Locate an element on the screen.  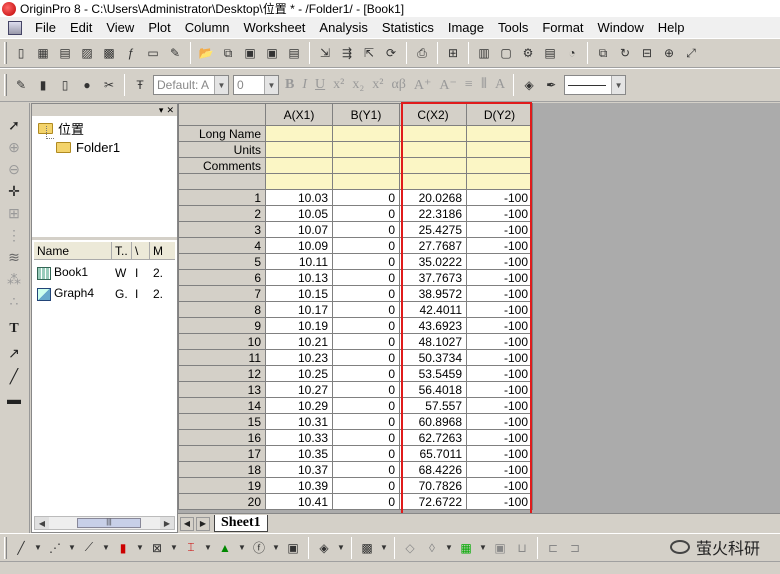
data-selector-icon: ⊞ is located at coordinates (14, 213).